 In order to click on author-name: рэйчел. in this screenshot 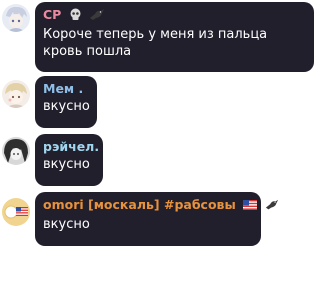, I will do `click(71, 146)`.